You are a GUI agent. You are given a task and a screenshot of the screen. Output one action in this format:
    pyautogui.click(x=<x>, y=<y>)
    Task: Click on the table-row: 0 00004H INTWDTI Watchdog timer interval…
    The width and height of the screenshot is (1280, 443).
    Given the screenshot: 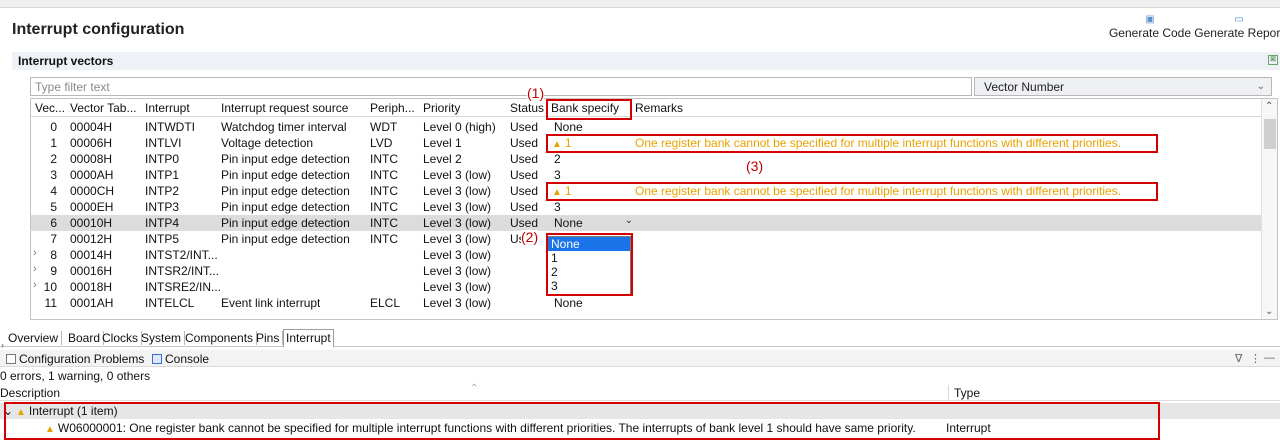 What is the action you would take?
    pyautogui.click(x=646, y=127)
    